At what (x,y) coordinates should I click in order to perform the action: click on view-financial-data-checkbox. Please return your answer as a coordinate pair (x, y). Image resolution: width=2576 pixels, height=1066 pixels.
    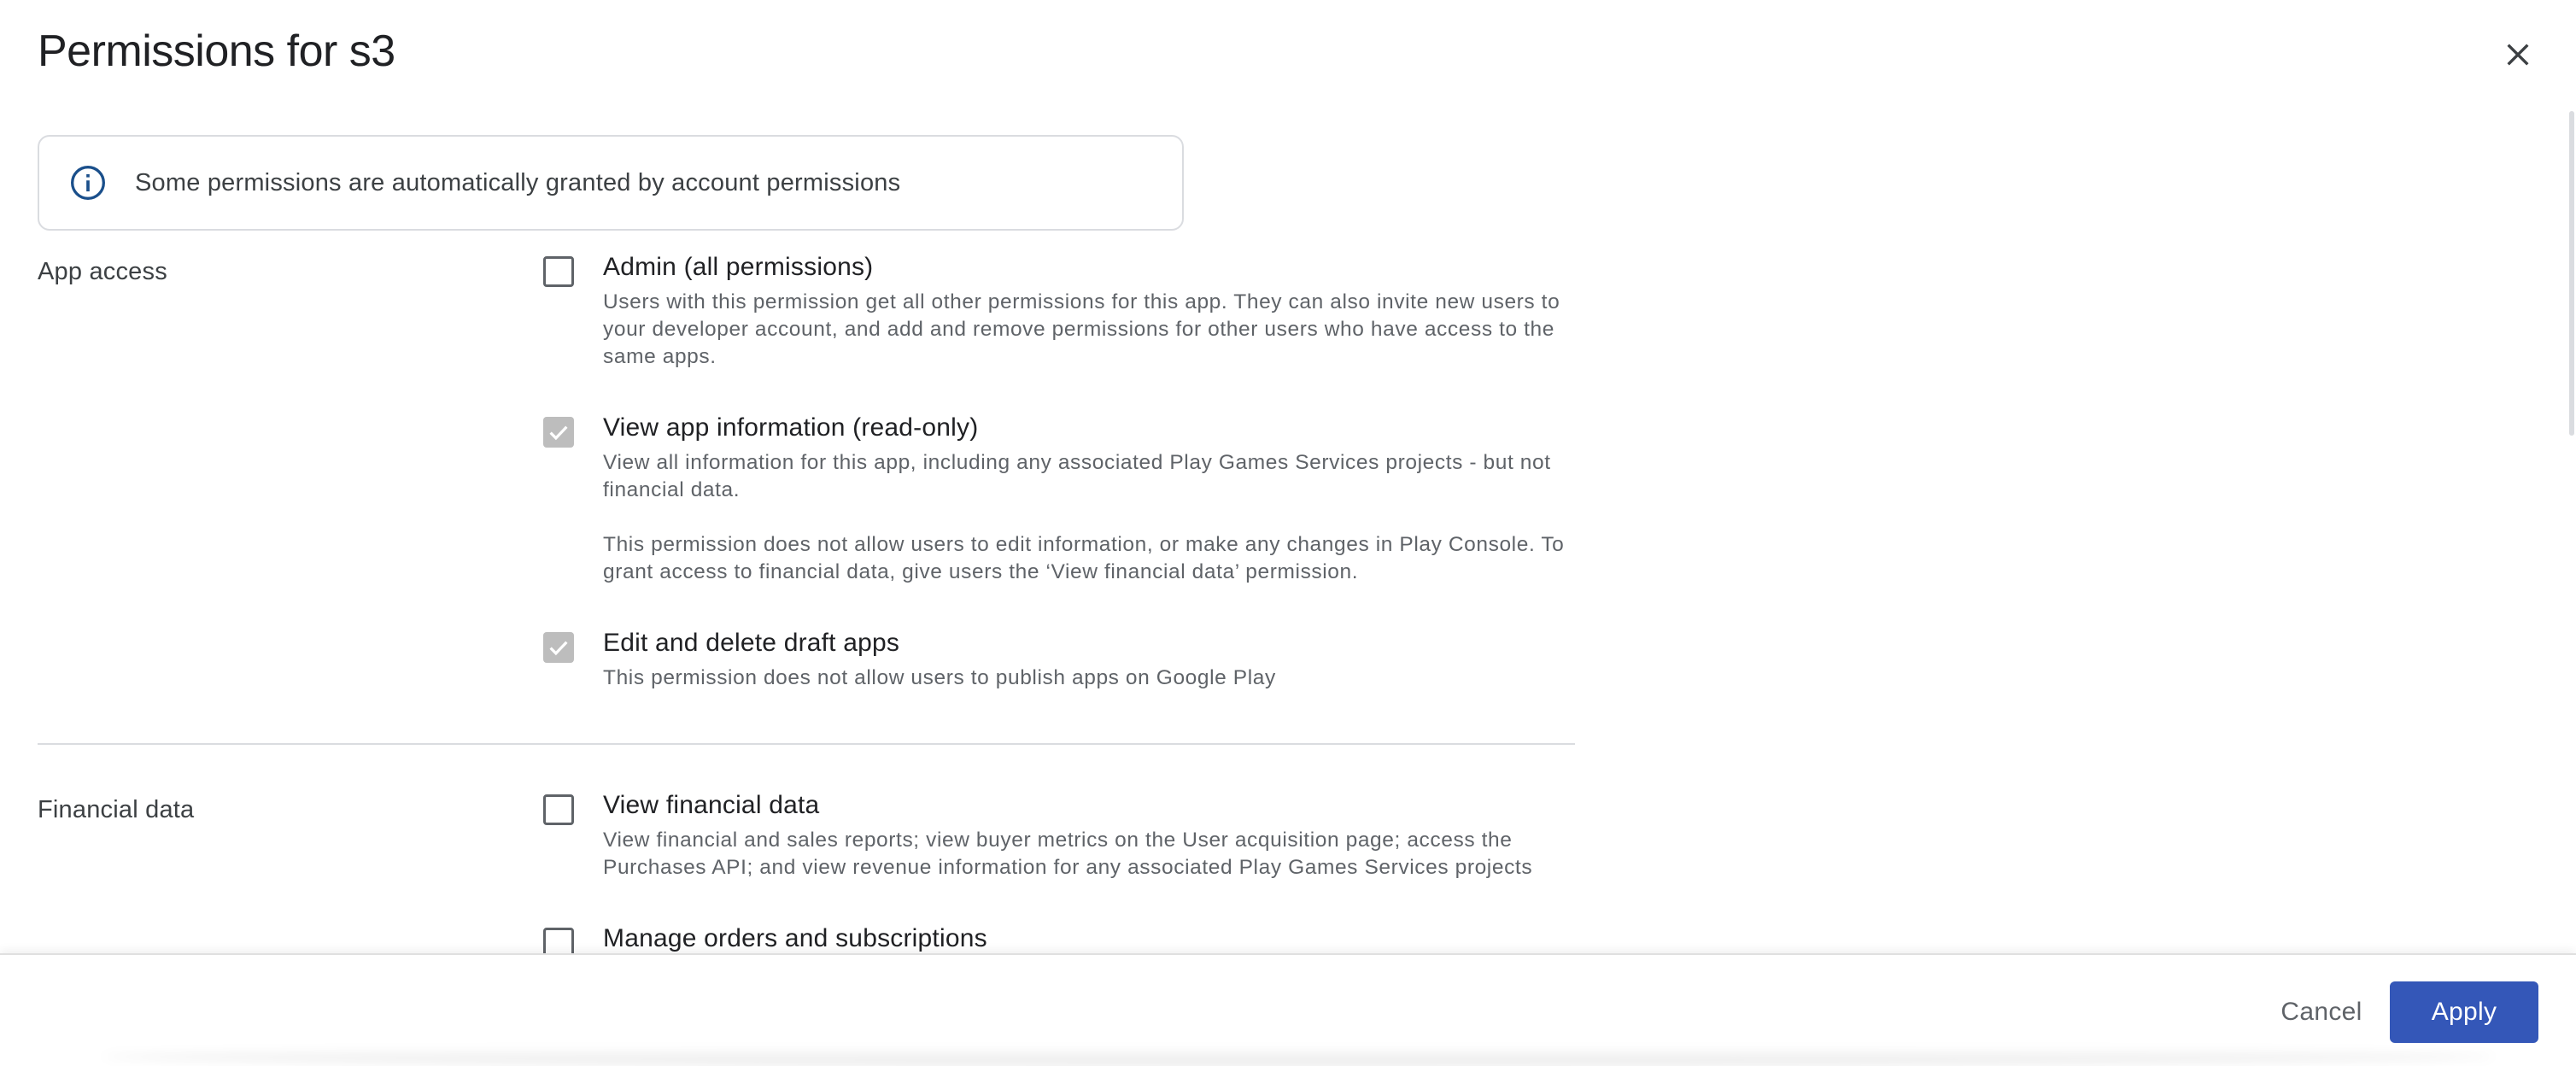
    Looking at the image, I should click on (558, 809).